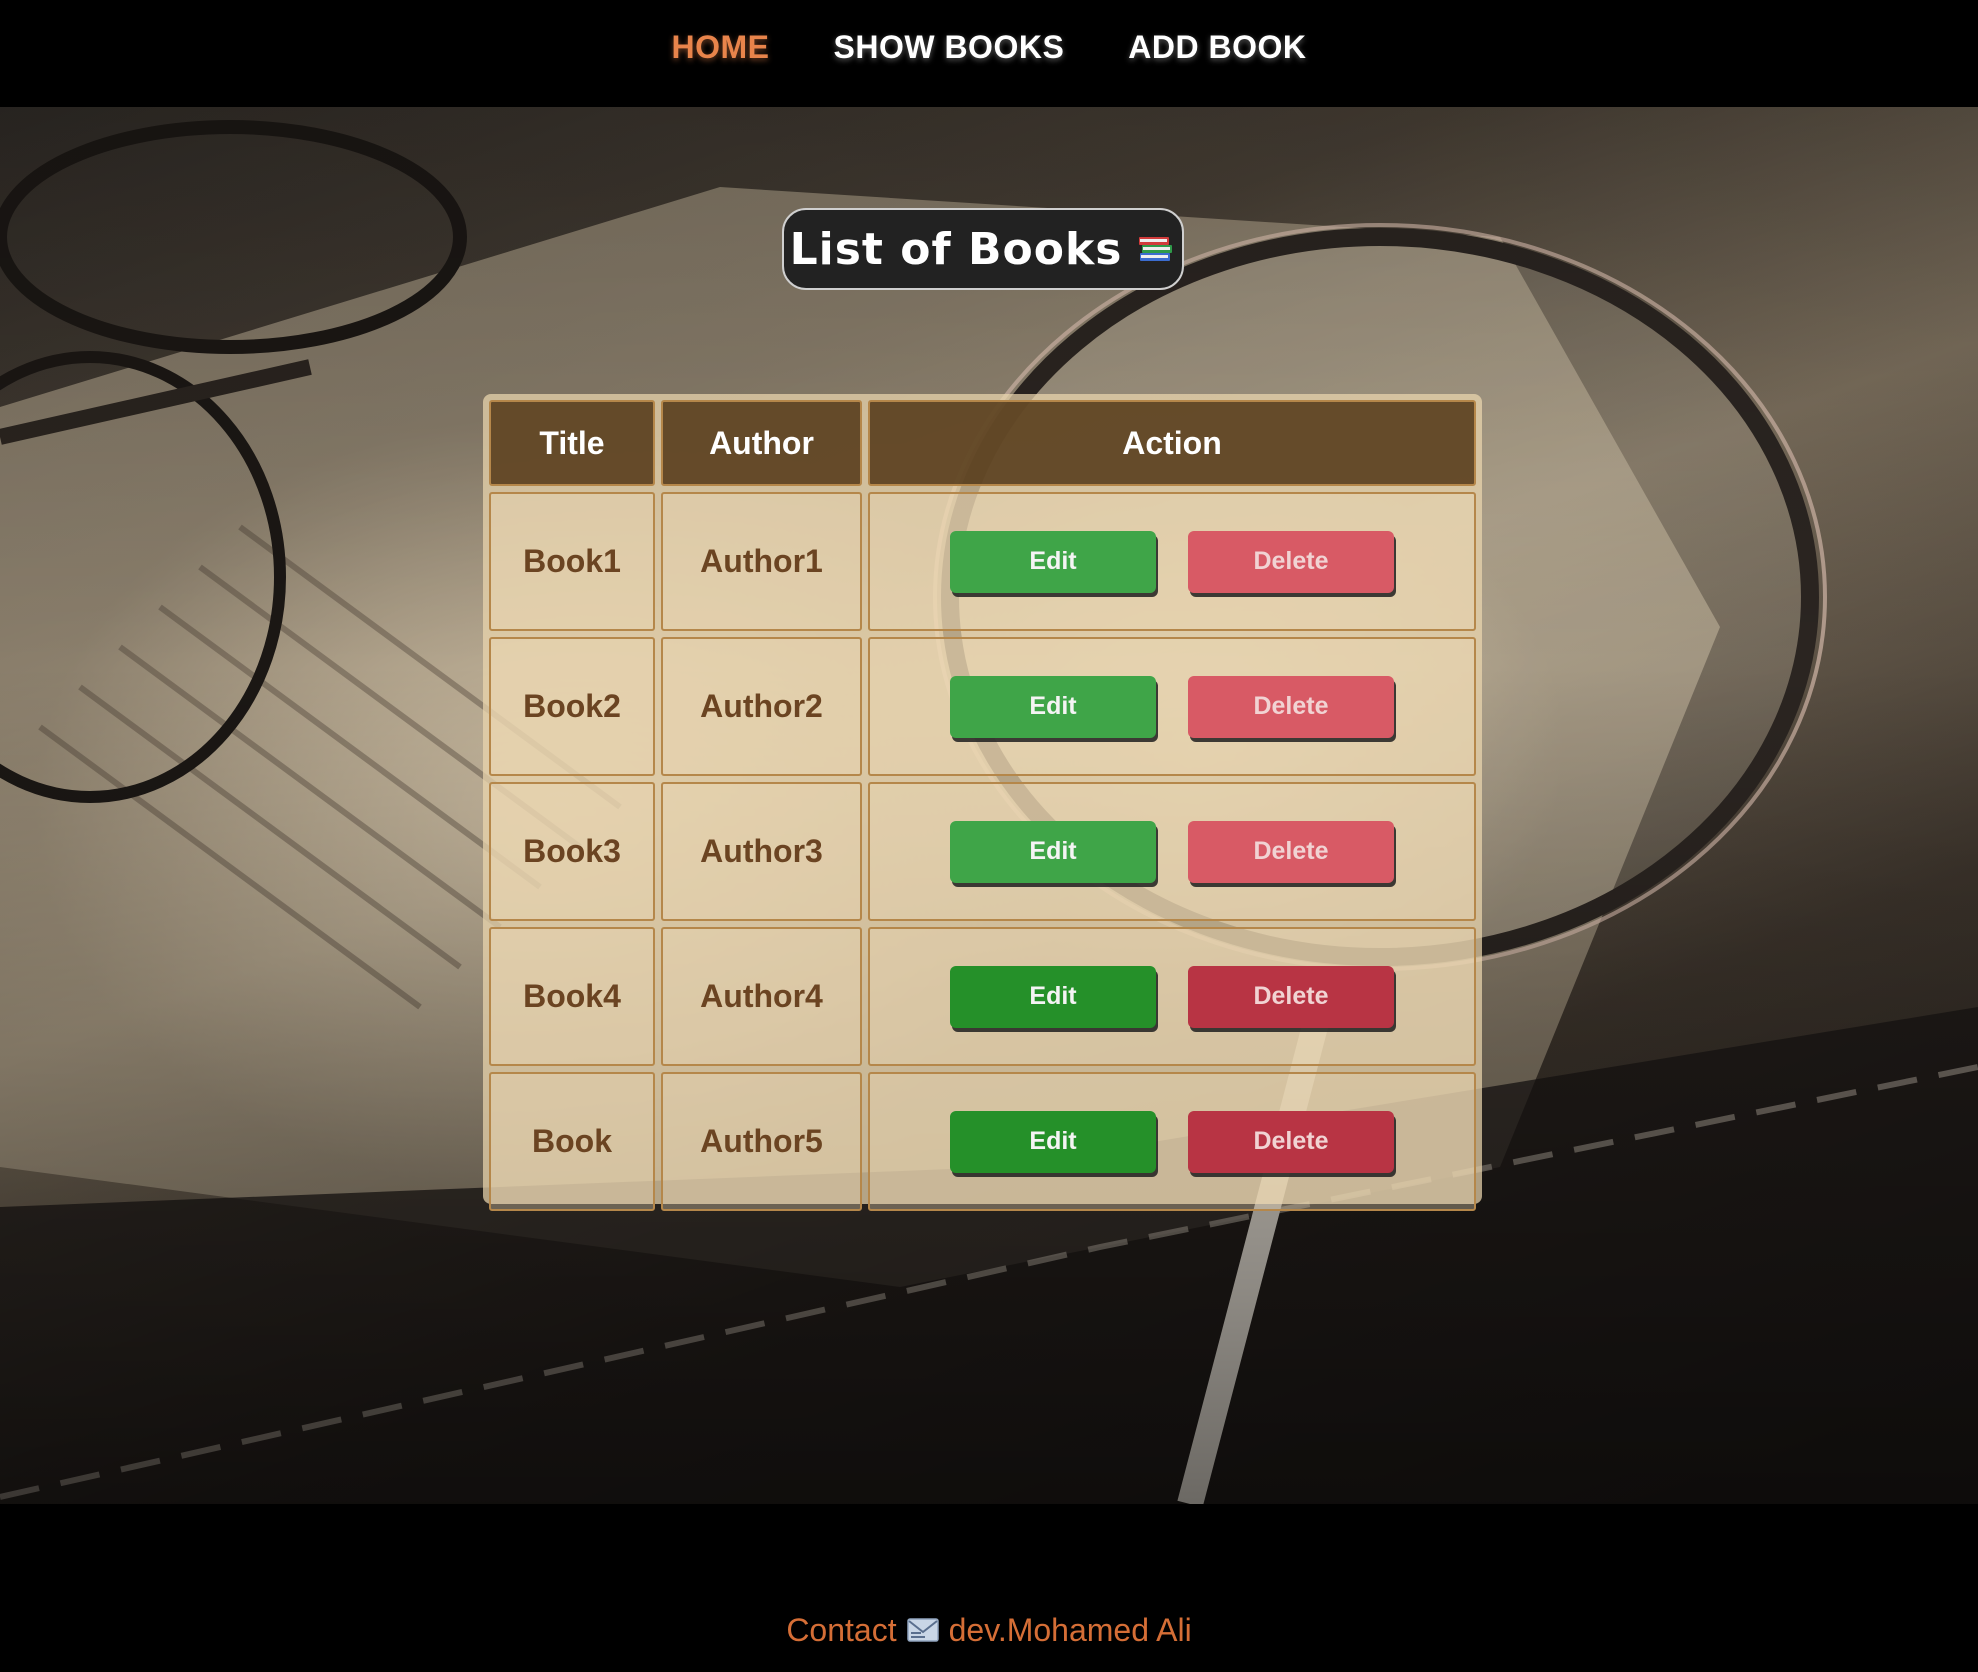 The width and height of the screenshot is (1978, 1672). Describe the element at coordinates (572, 851) in the screenshot. I see `book-title-cell: Book3` at that location.